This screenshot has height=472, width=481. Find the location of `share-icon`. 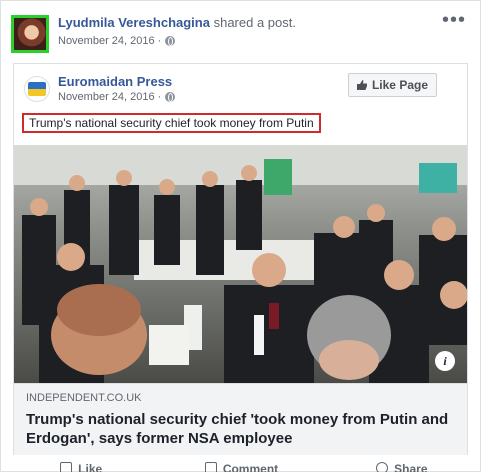

share-icon is located at coordinates (382, 467).